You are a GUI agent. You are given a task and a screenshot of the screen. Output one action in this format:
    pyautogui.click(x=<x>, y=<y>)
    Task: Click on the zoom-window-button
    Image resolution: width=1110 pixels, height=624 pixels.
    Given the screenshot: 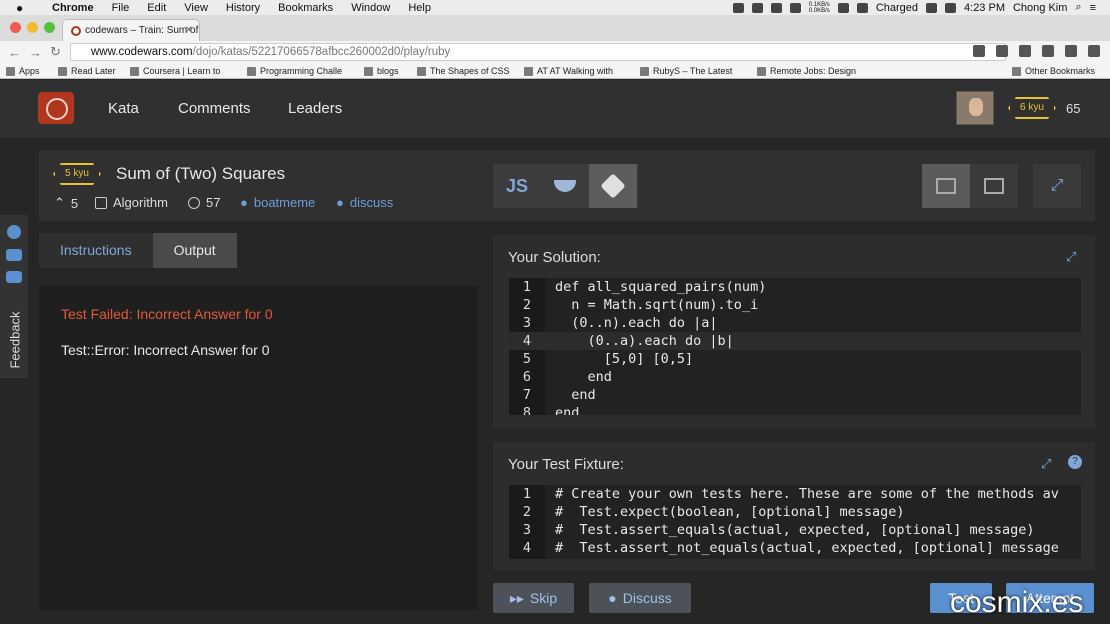 What is the action you would take?
    pyautogui.click(x=49, y=27)
    